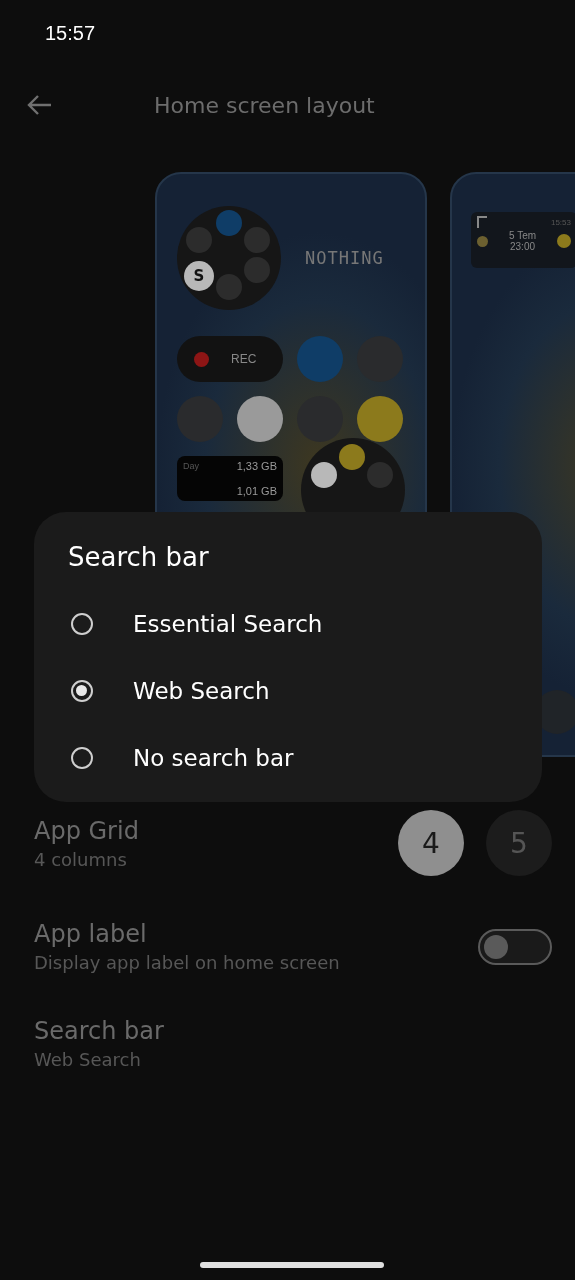  Describe the element at coordinates (99, 1031) in the screenshot. I see `setting-title: Search bar` at that location.